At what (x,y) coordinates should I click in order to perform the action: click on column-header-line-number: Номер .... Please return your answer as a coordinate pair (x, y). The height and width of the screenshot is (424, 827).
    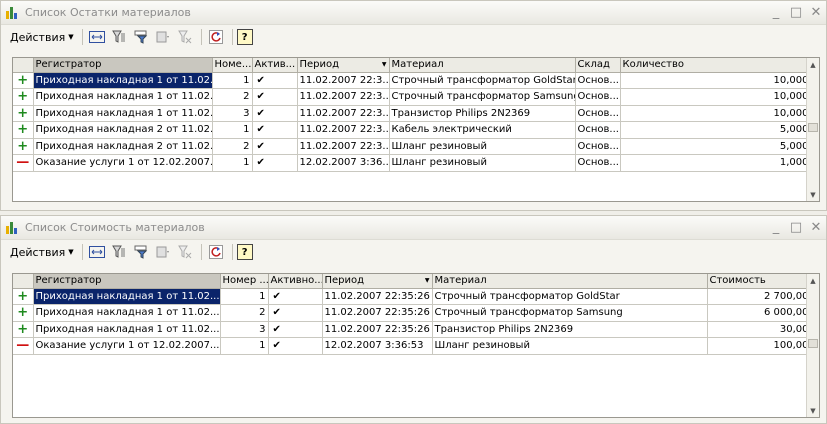
    Looking at the image, I should click on (244, 281).